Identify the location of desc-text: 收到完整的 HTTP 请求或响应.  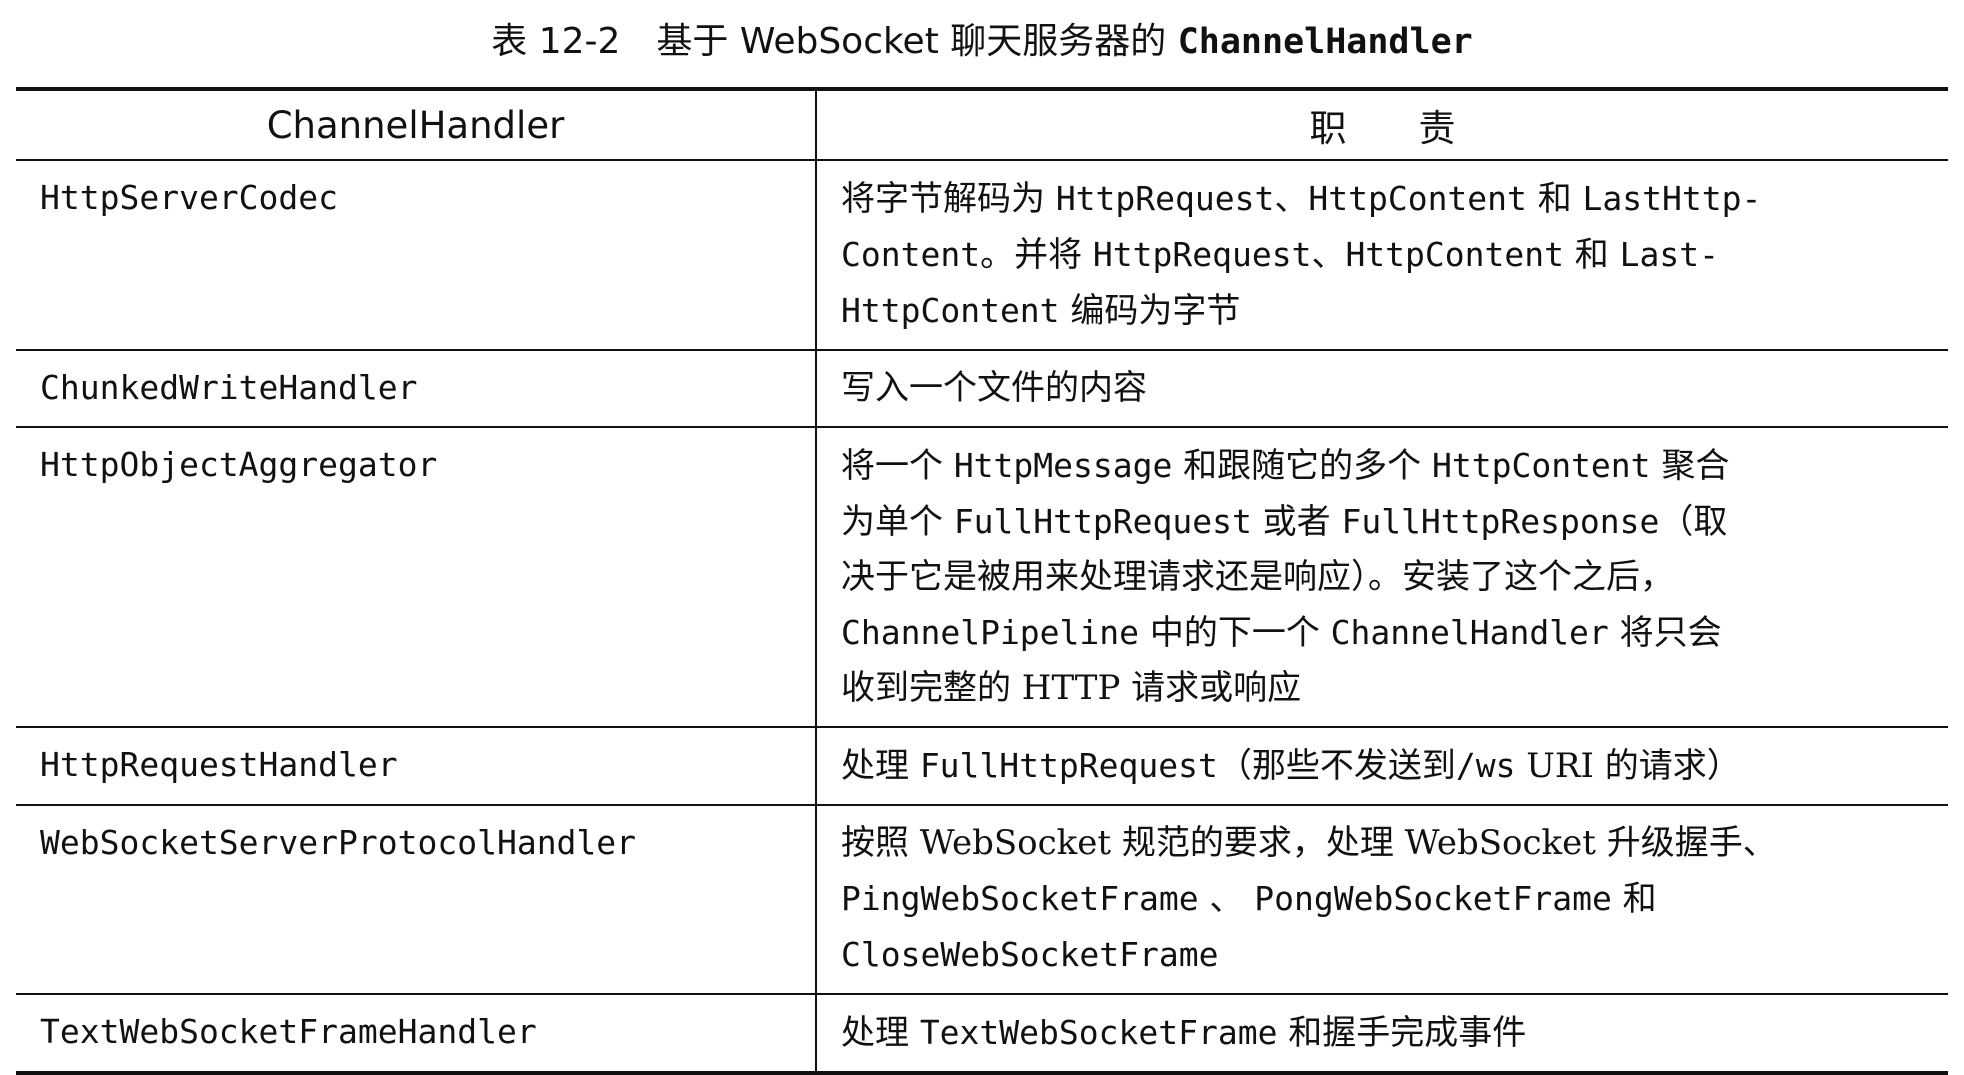
(1071, 688).